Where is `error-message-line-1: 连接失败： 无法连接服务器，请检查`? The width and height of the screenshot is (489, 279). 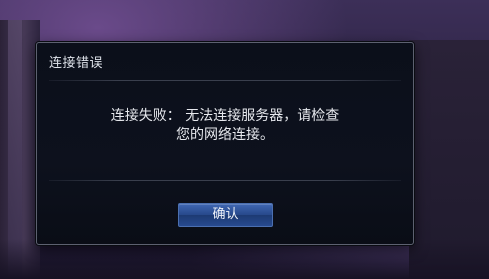
error-message-line-1: 连接失败： 无法连接服务器，请检查 is located at coordinates (225, 116).